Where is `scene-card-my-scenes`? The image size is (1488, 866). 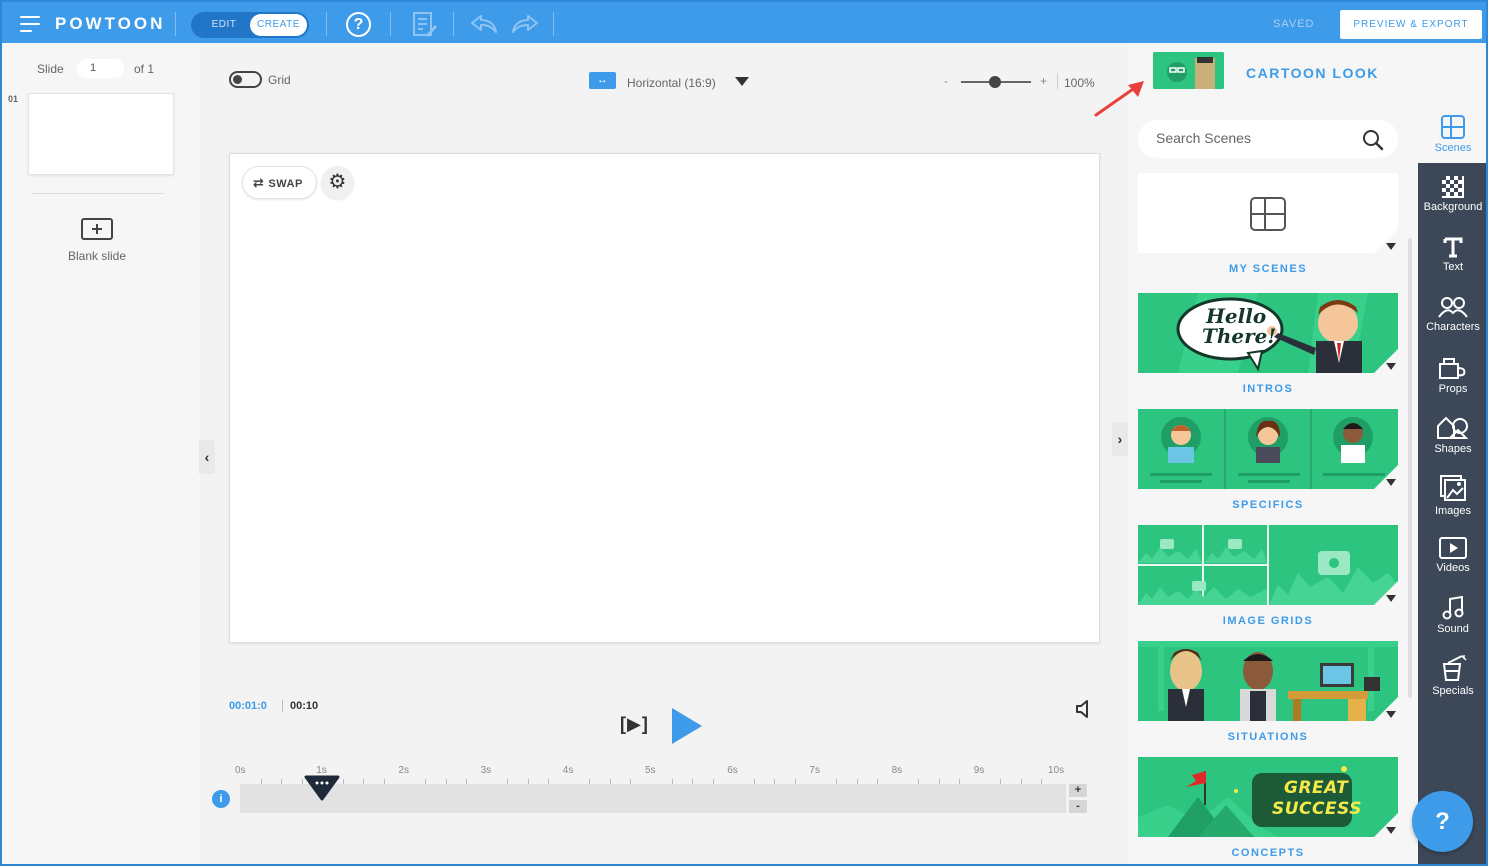 scene-card-my-scenes is located at coordinates (1268, 213).